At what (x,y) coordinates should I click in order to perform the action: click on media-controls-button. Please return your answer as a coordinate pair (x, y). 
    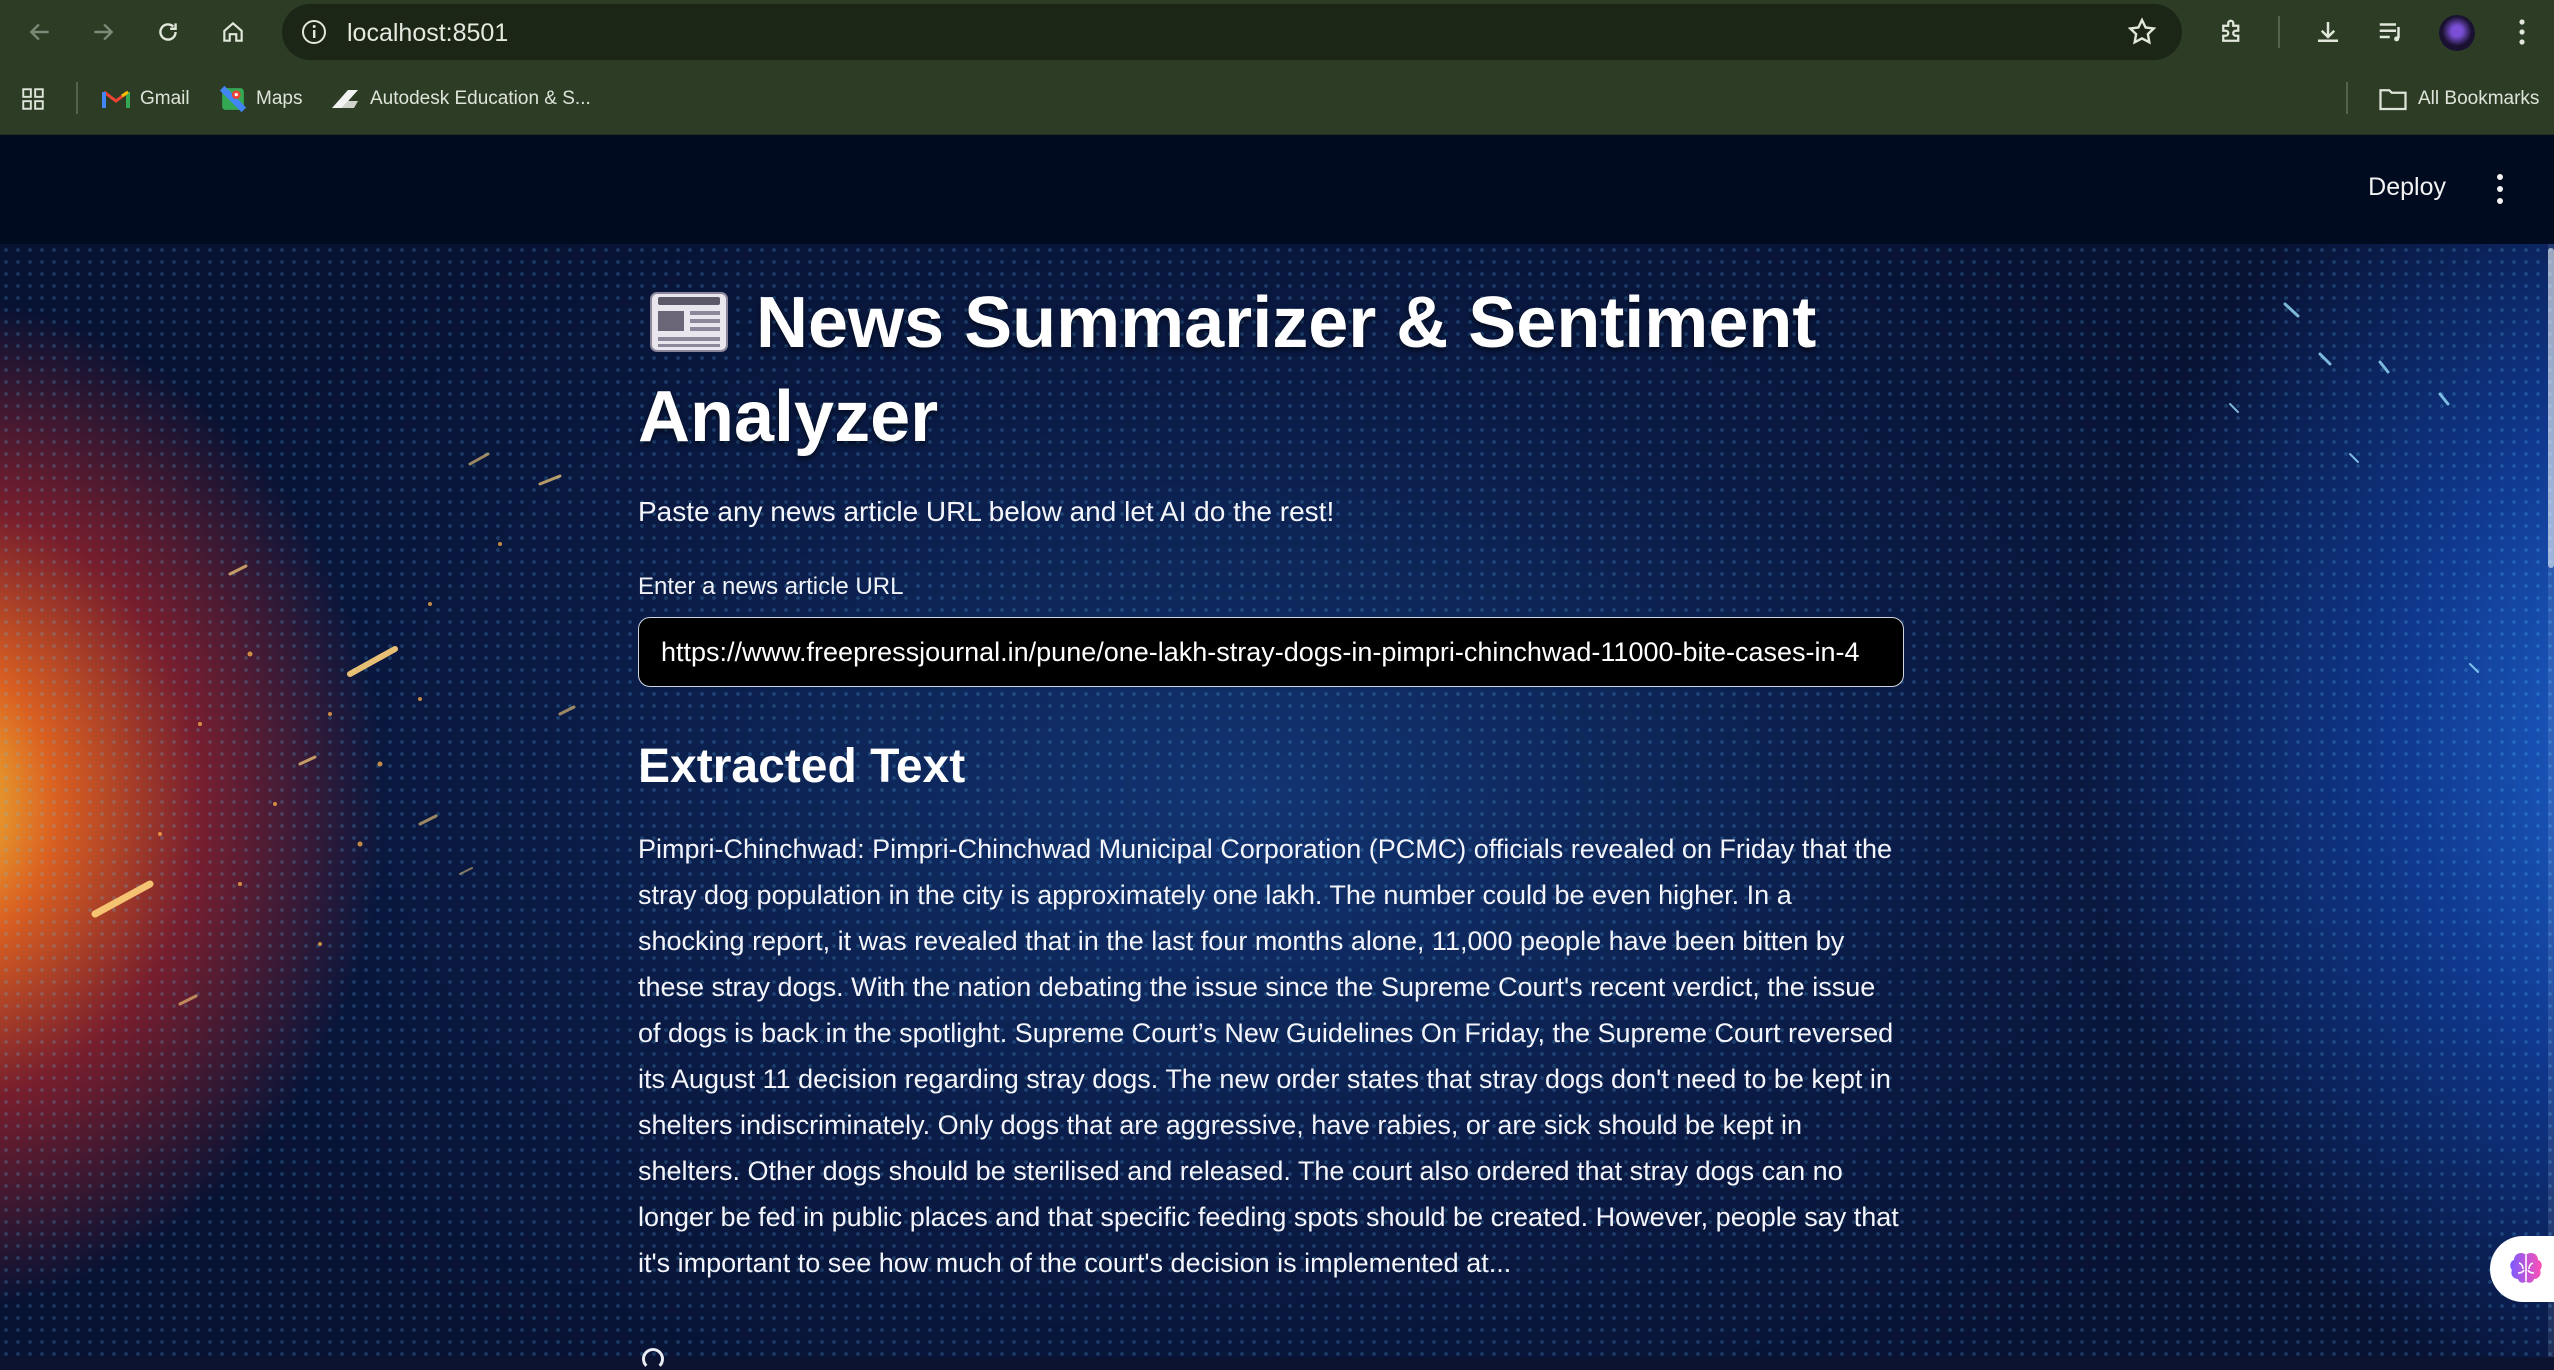
    Looking at the image, I should click on (2391, 32).